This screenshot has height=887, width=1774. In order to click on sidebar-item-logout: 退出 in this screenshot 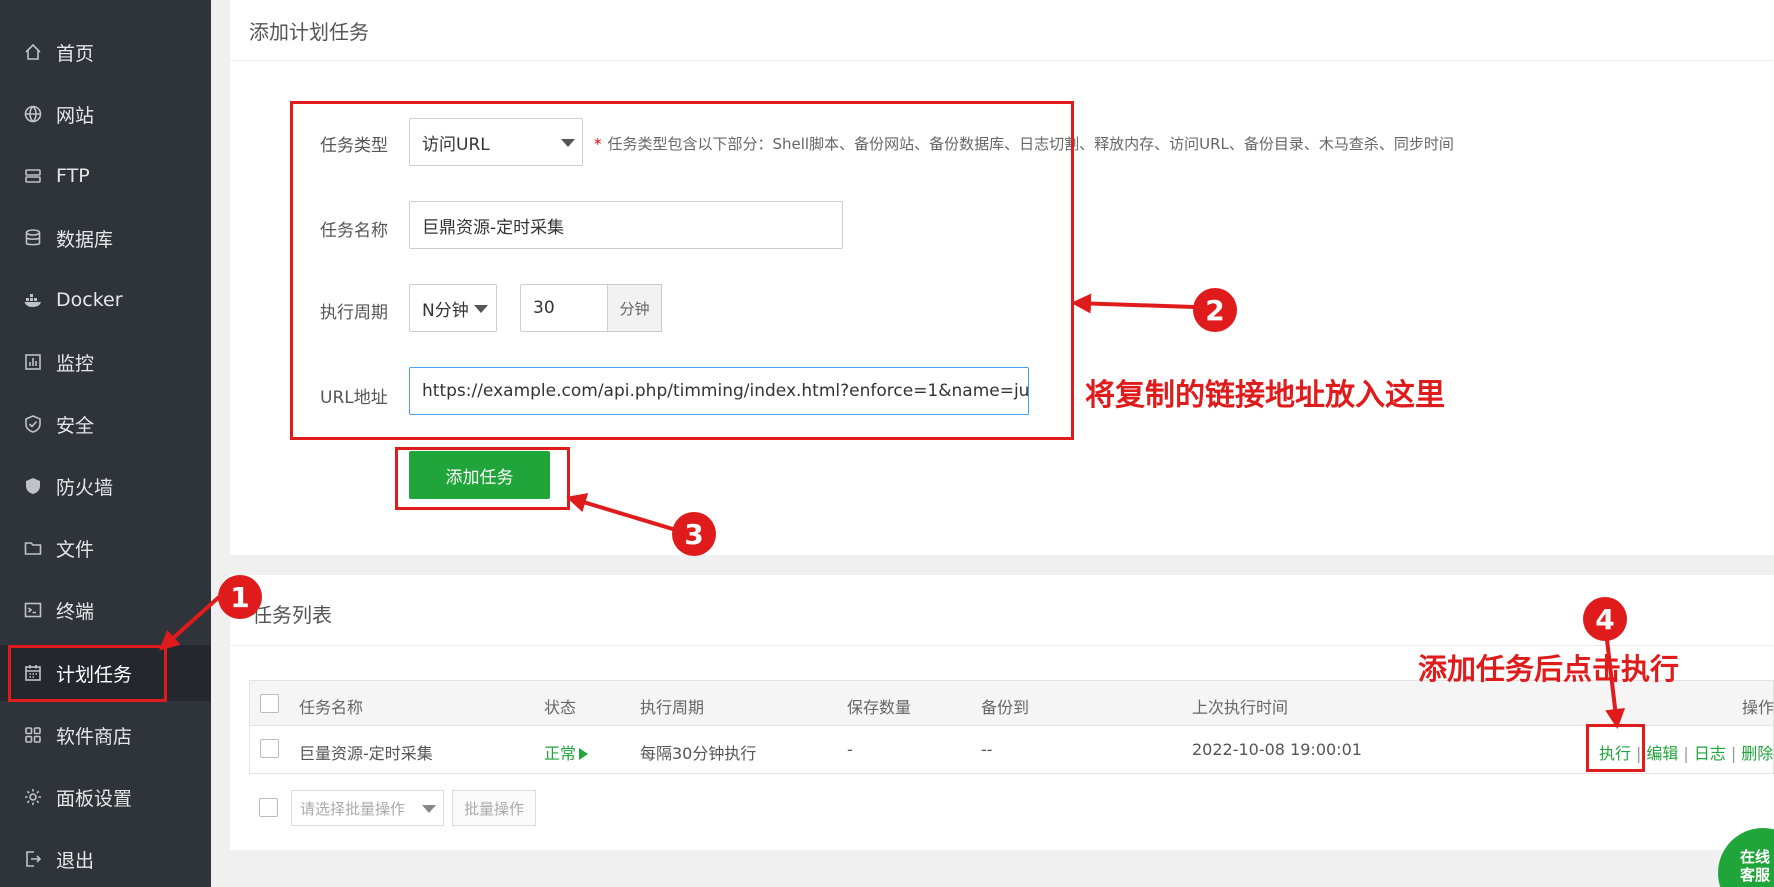, I will do `click(105, 859)`.